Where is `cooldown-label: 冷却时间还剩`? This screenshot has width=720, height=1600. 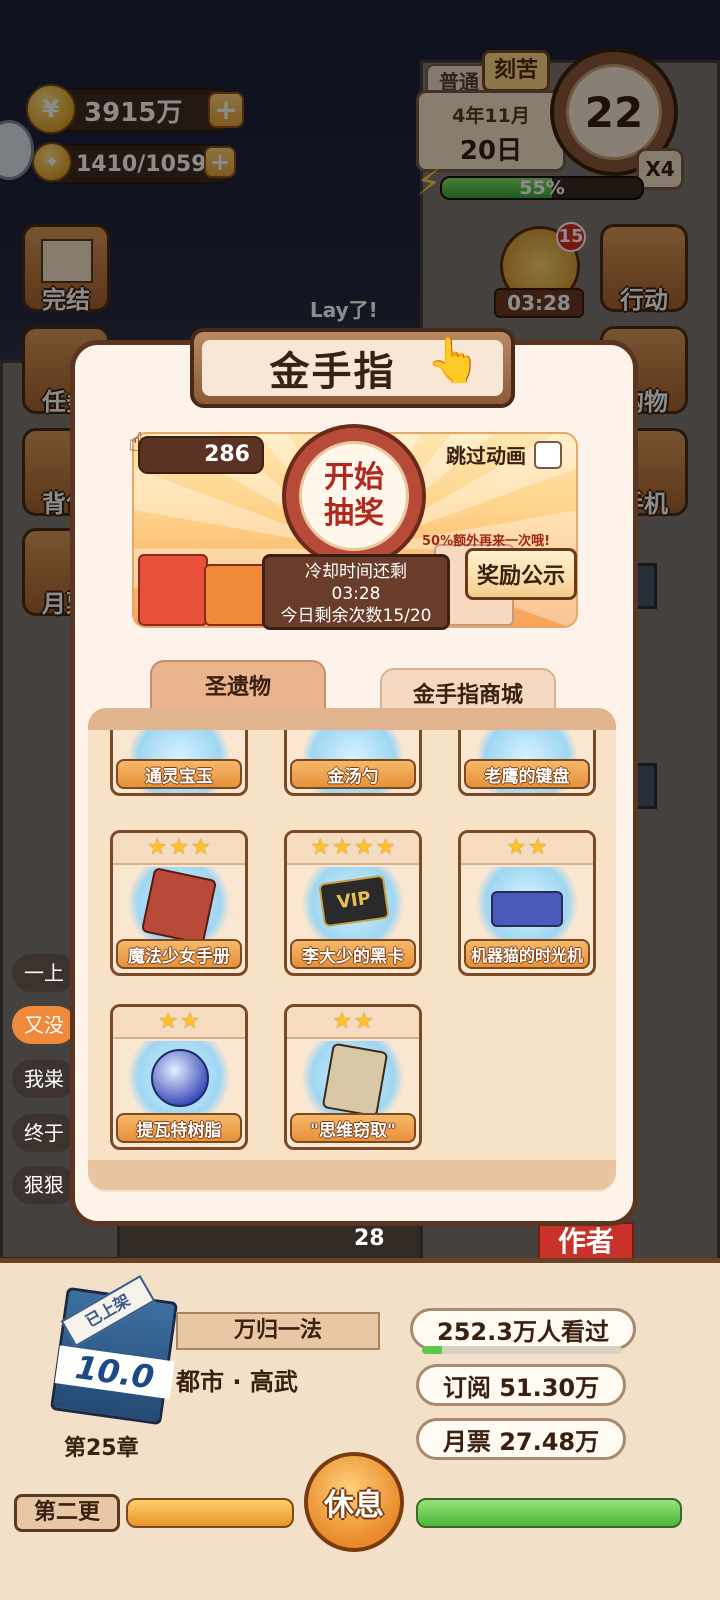 cooldown-label: 冷却时间还剩 is located at coordinates (356, 572).